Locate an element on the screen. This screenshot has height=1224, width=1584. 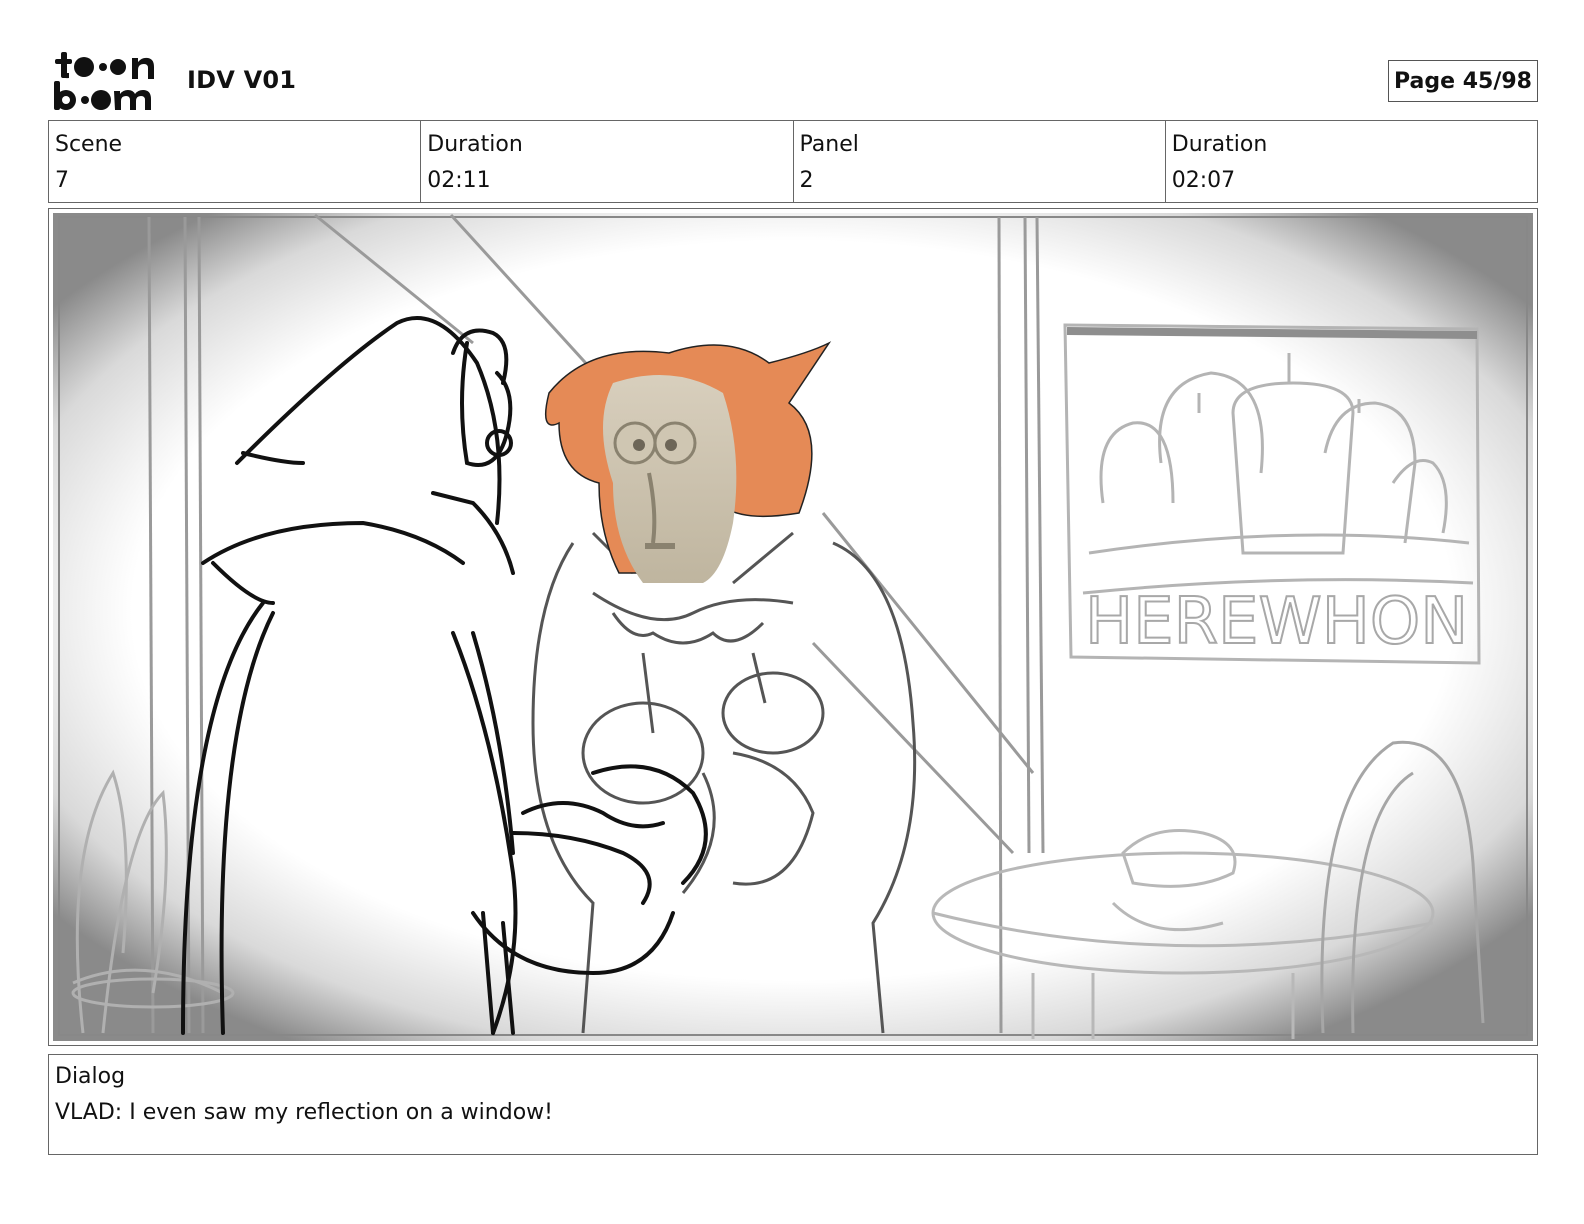
panel-duration-cell: Duration 02:07 is located at coordinates (1351, 161).